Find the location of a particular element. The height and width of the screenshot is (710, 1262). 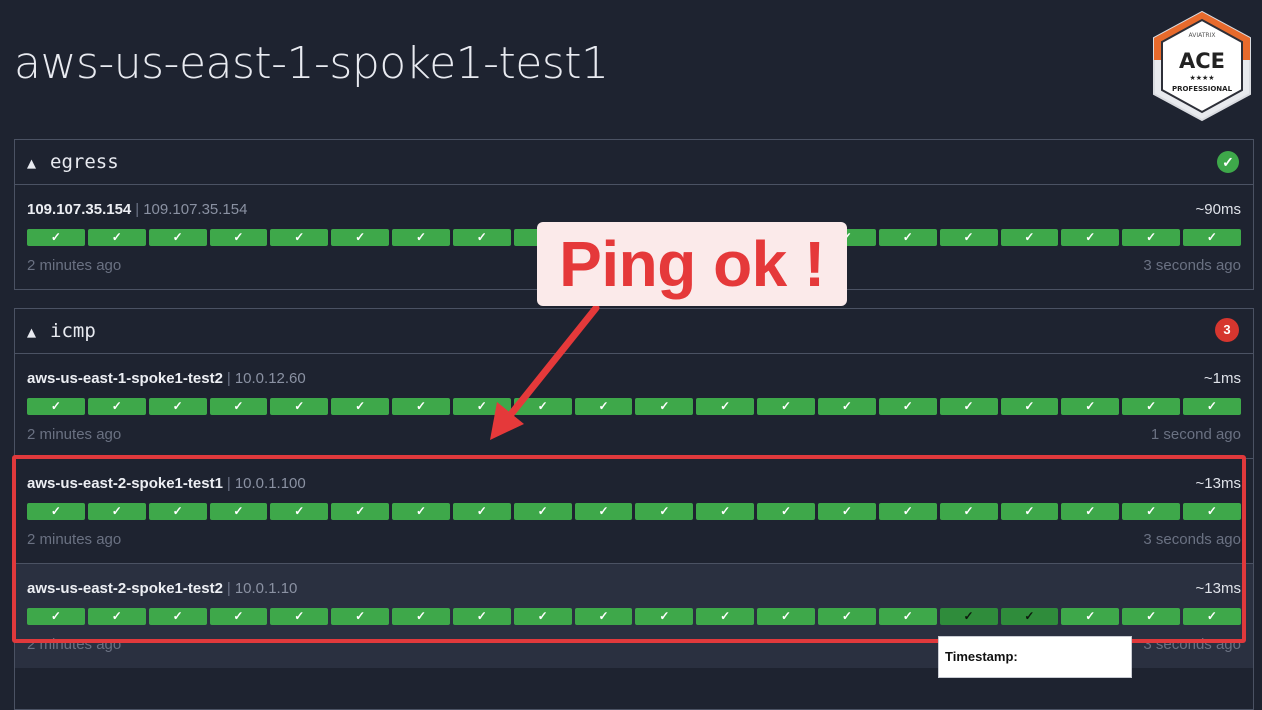

timestamp-tooltip: Timestamp: is located at coordinates (1035, 657).